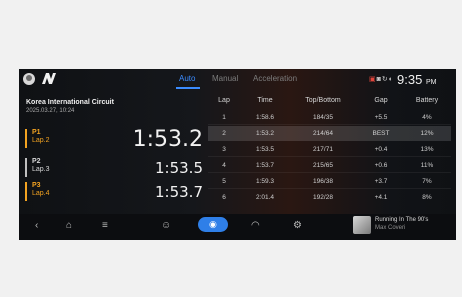  Describe the element at coordinates (224, 165) in the screenshot. I see `cell-lap: 4` at that location.